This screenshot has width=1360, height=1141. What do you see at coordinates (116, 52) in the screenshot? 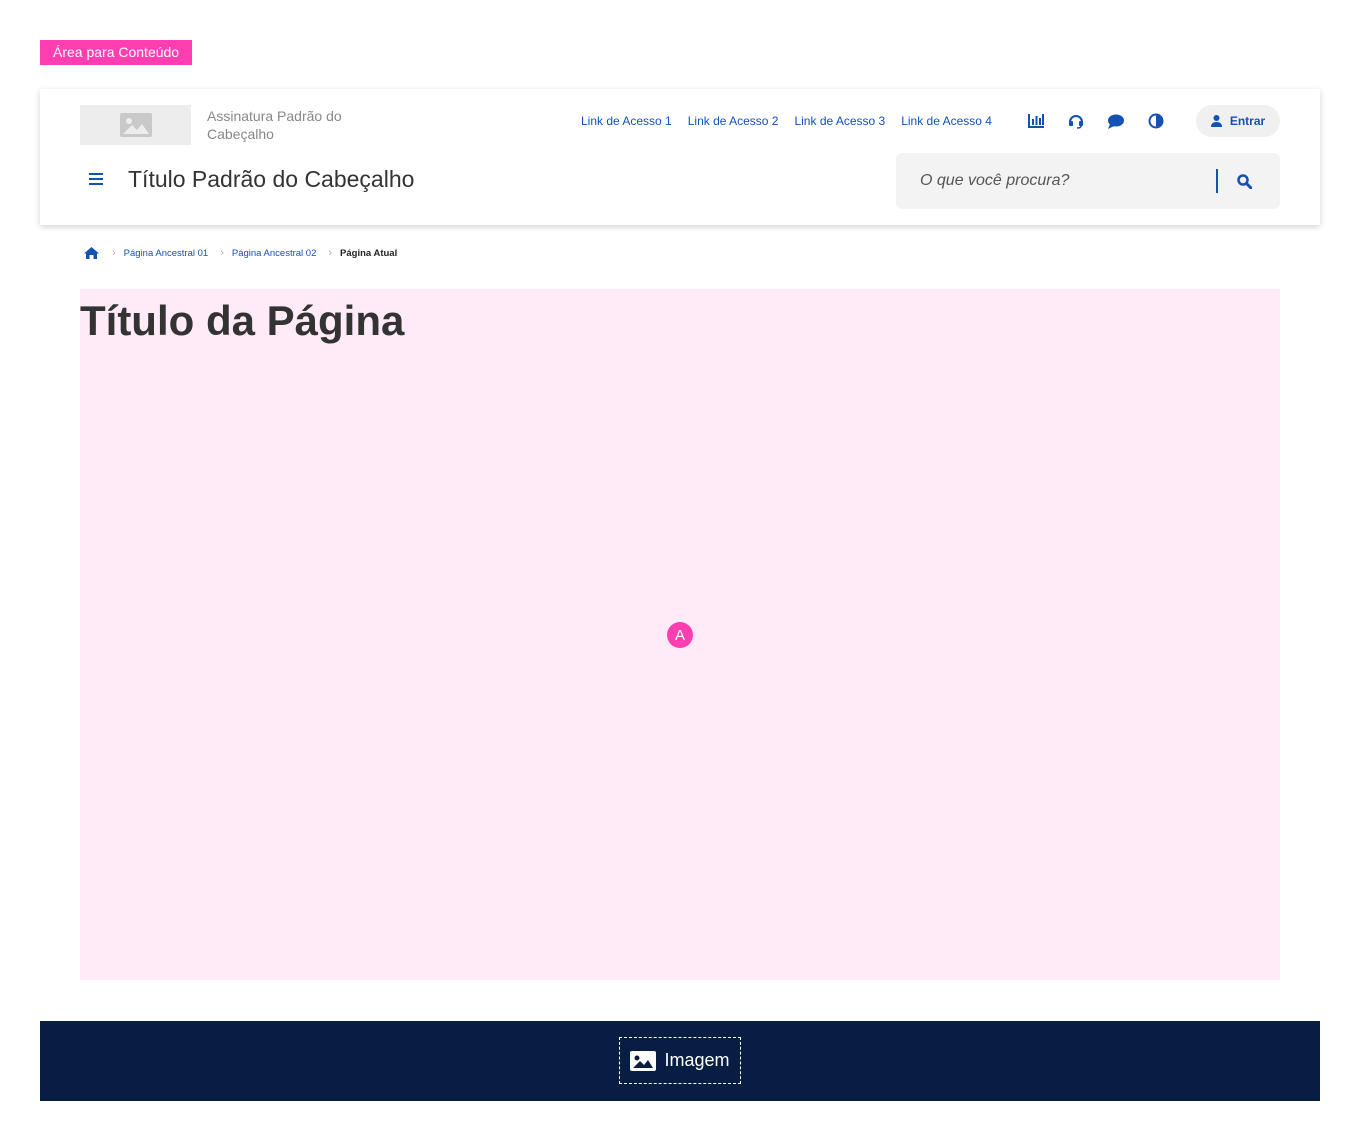
I see `content-area-tag: Área para Conteúdo` at bounding box center [116, 52].